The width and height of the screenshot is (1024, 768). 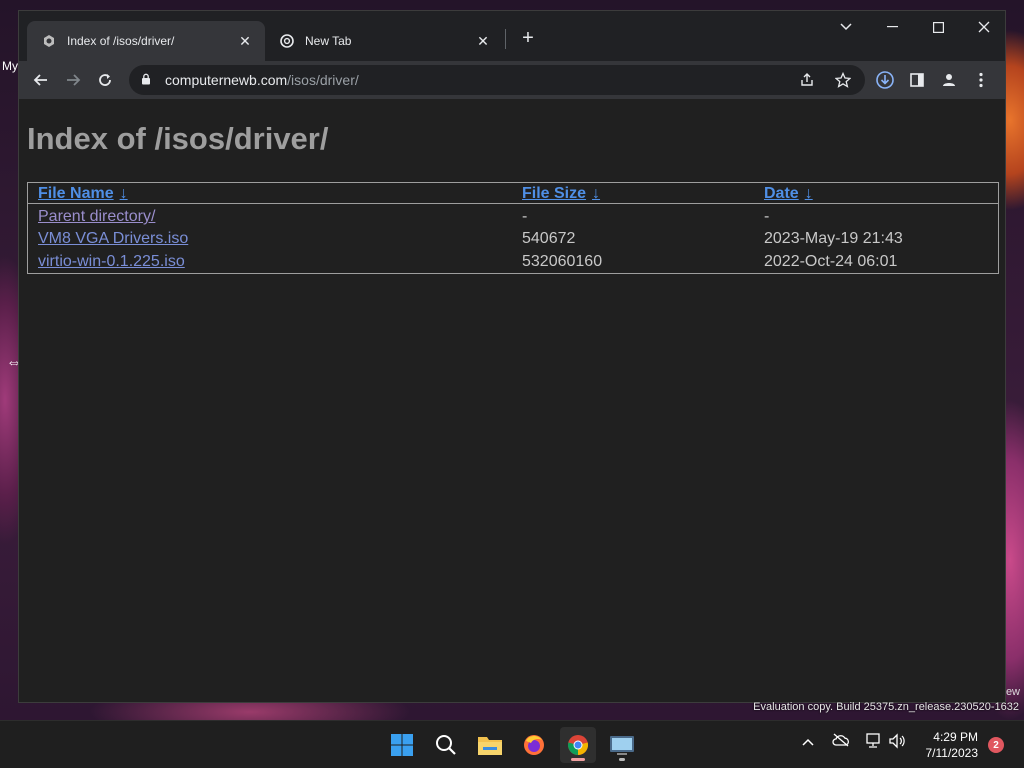 I want to click on firefox-icon, so click(x=534, y=745).